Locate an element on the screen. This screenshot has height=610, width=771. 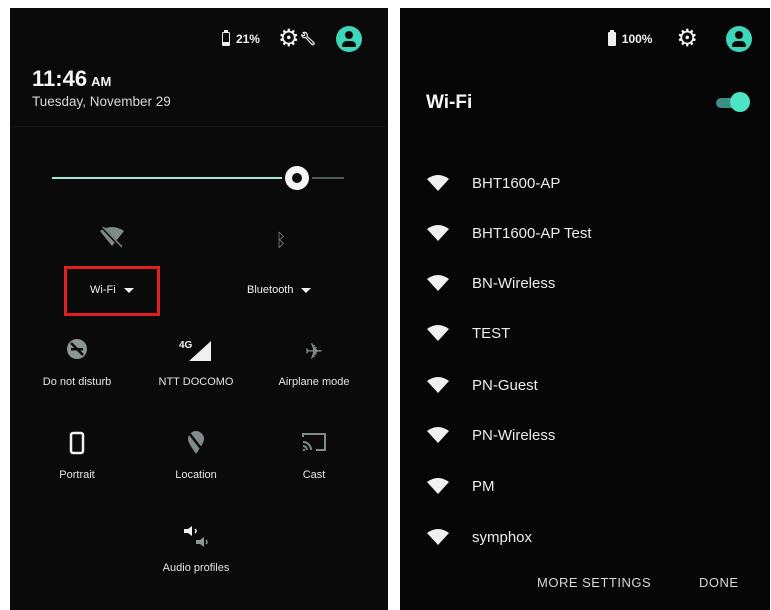
clock-time: 11:46 is located at coordinates (60, 78).